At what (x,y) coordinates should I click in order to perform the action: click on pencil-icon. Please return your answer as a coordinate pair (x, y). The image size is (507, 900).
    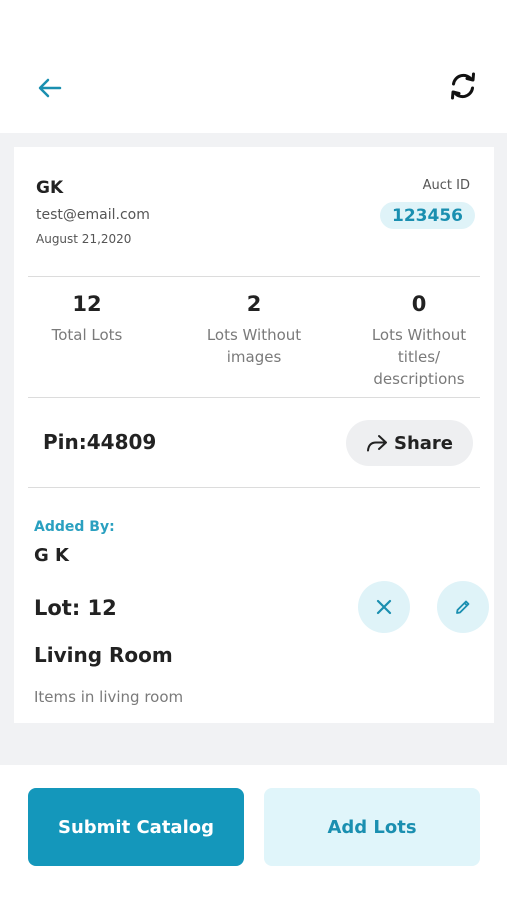
    Looking at the image, I should click on (463, 607).